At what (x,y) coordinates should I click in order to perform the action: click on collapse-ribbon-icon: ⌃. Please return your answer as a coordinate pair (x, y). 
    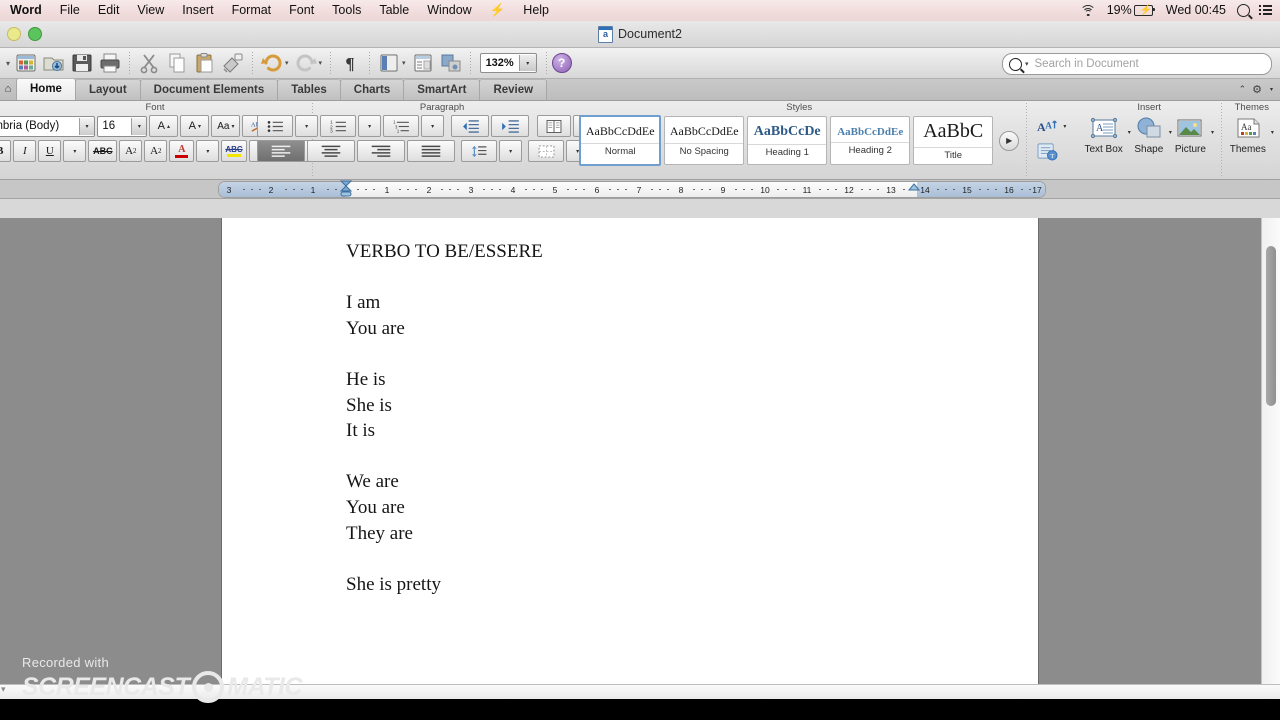
    Looking at the image, I should click on (1243, 89).